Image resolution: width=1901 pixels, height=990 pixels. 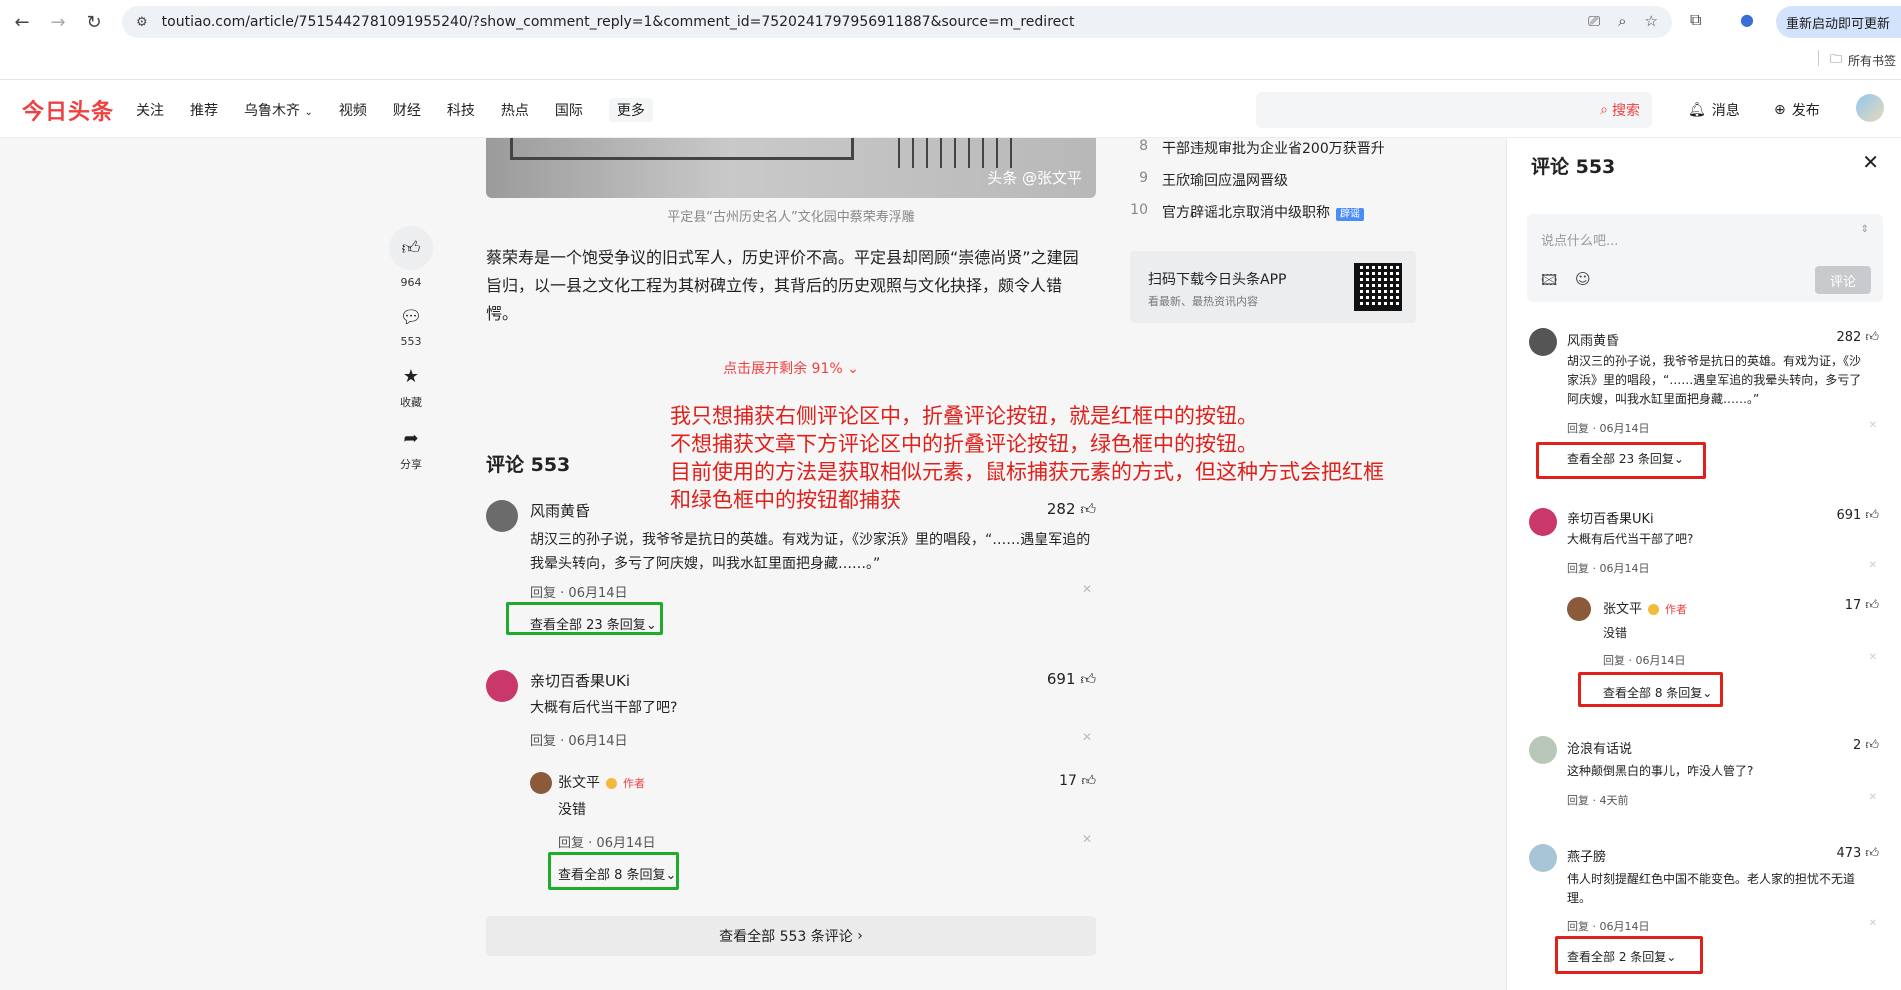 I want to click on favorite-action: ★ 收藏, so click(x=411, y=388).